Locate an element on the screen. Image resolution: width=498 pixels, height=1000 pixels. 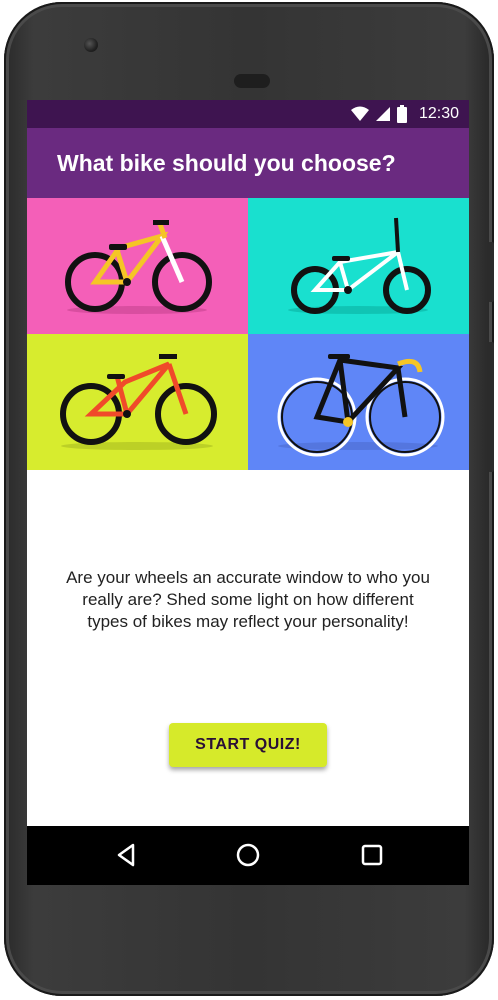
status-time: 12:30 is located at coordinates (438, 113).